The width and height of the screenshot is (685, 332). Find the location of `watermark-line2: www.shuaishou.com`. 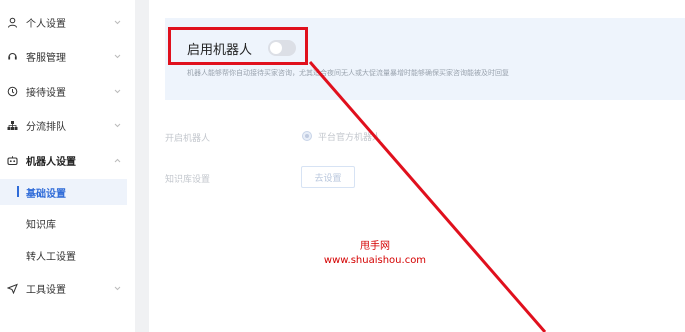

watermark-line2: www.shuaishou.com is located at coordinates (375, 260).